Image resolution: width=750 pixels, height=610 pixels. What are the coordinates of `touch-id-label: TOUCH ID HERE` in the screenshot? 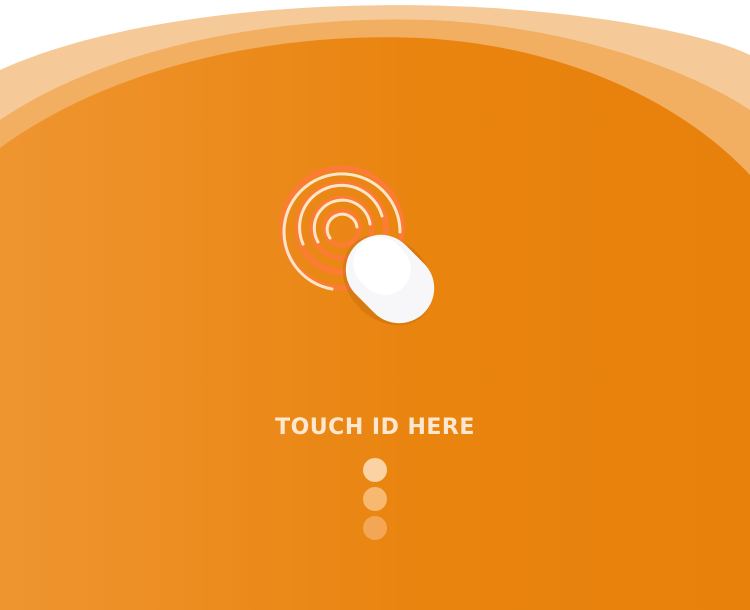 It's located at (375, 427).